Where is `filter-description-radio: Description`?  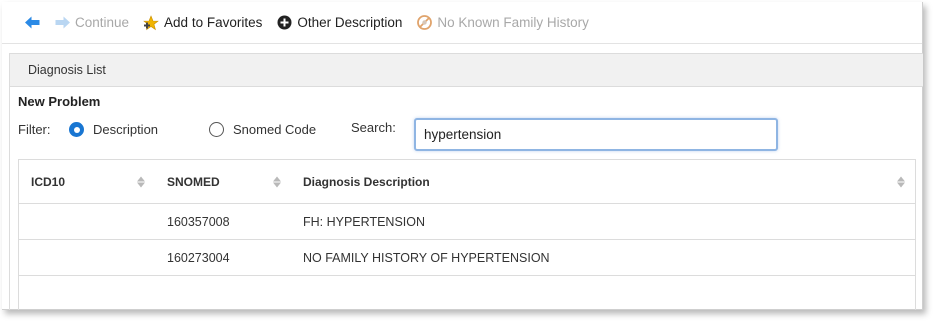
filter-description-radio: Description is located at coordinates (113, 129).